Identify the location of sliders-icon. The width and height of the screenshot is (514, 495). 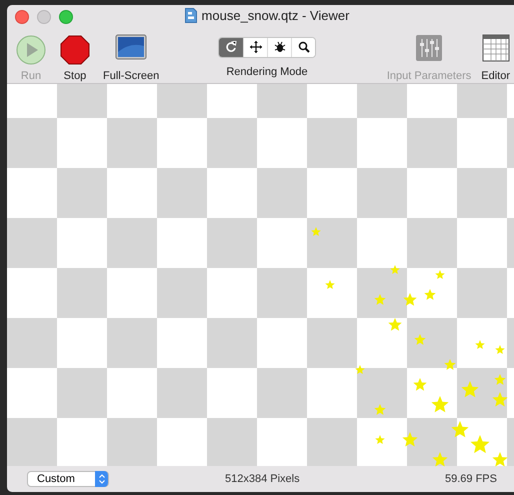
(429, 48).